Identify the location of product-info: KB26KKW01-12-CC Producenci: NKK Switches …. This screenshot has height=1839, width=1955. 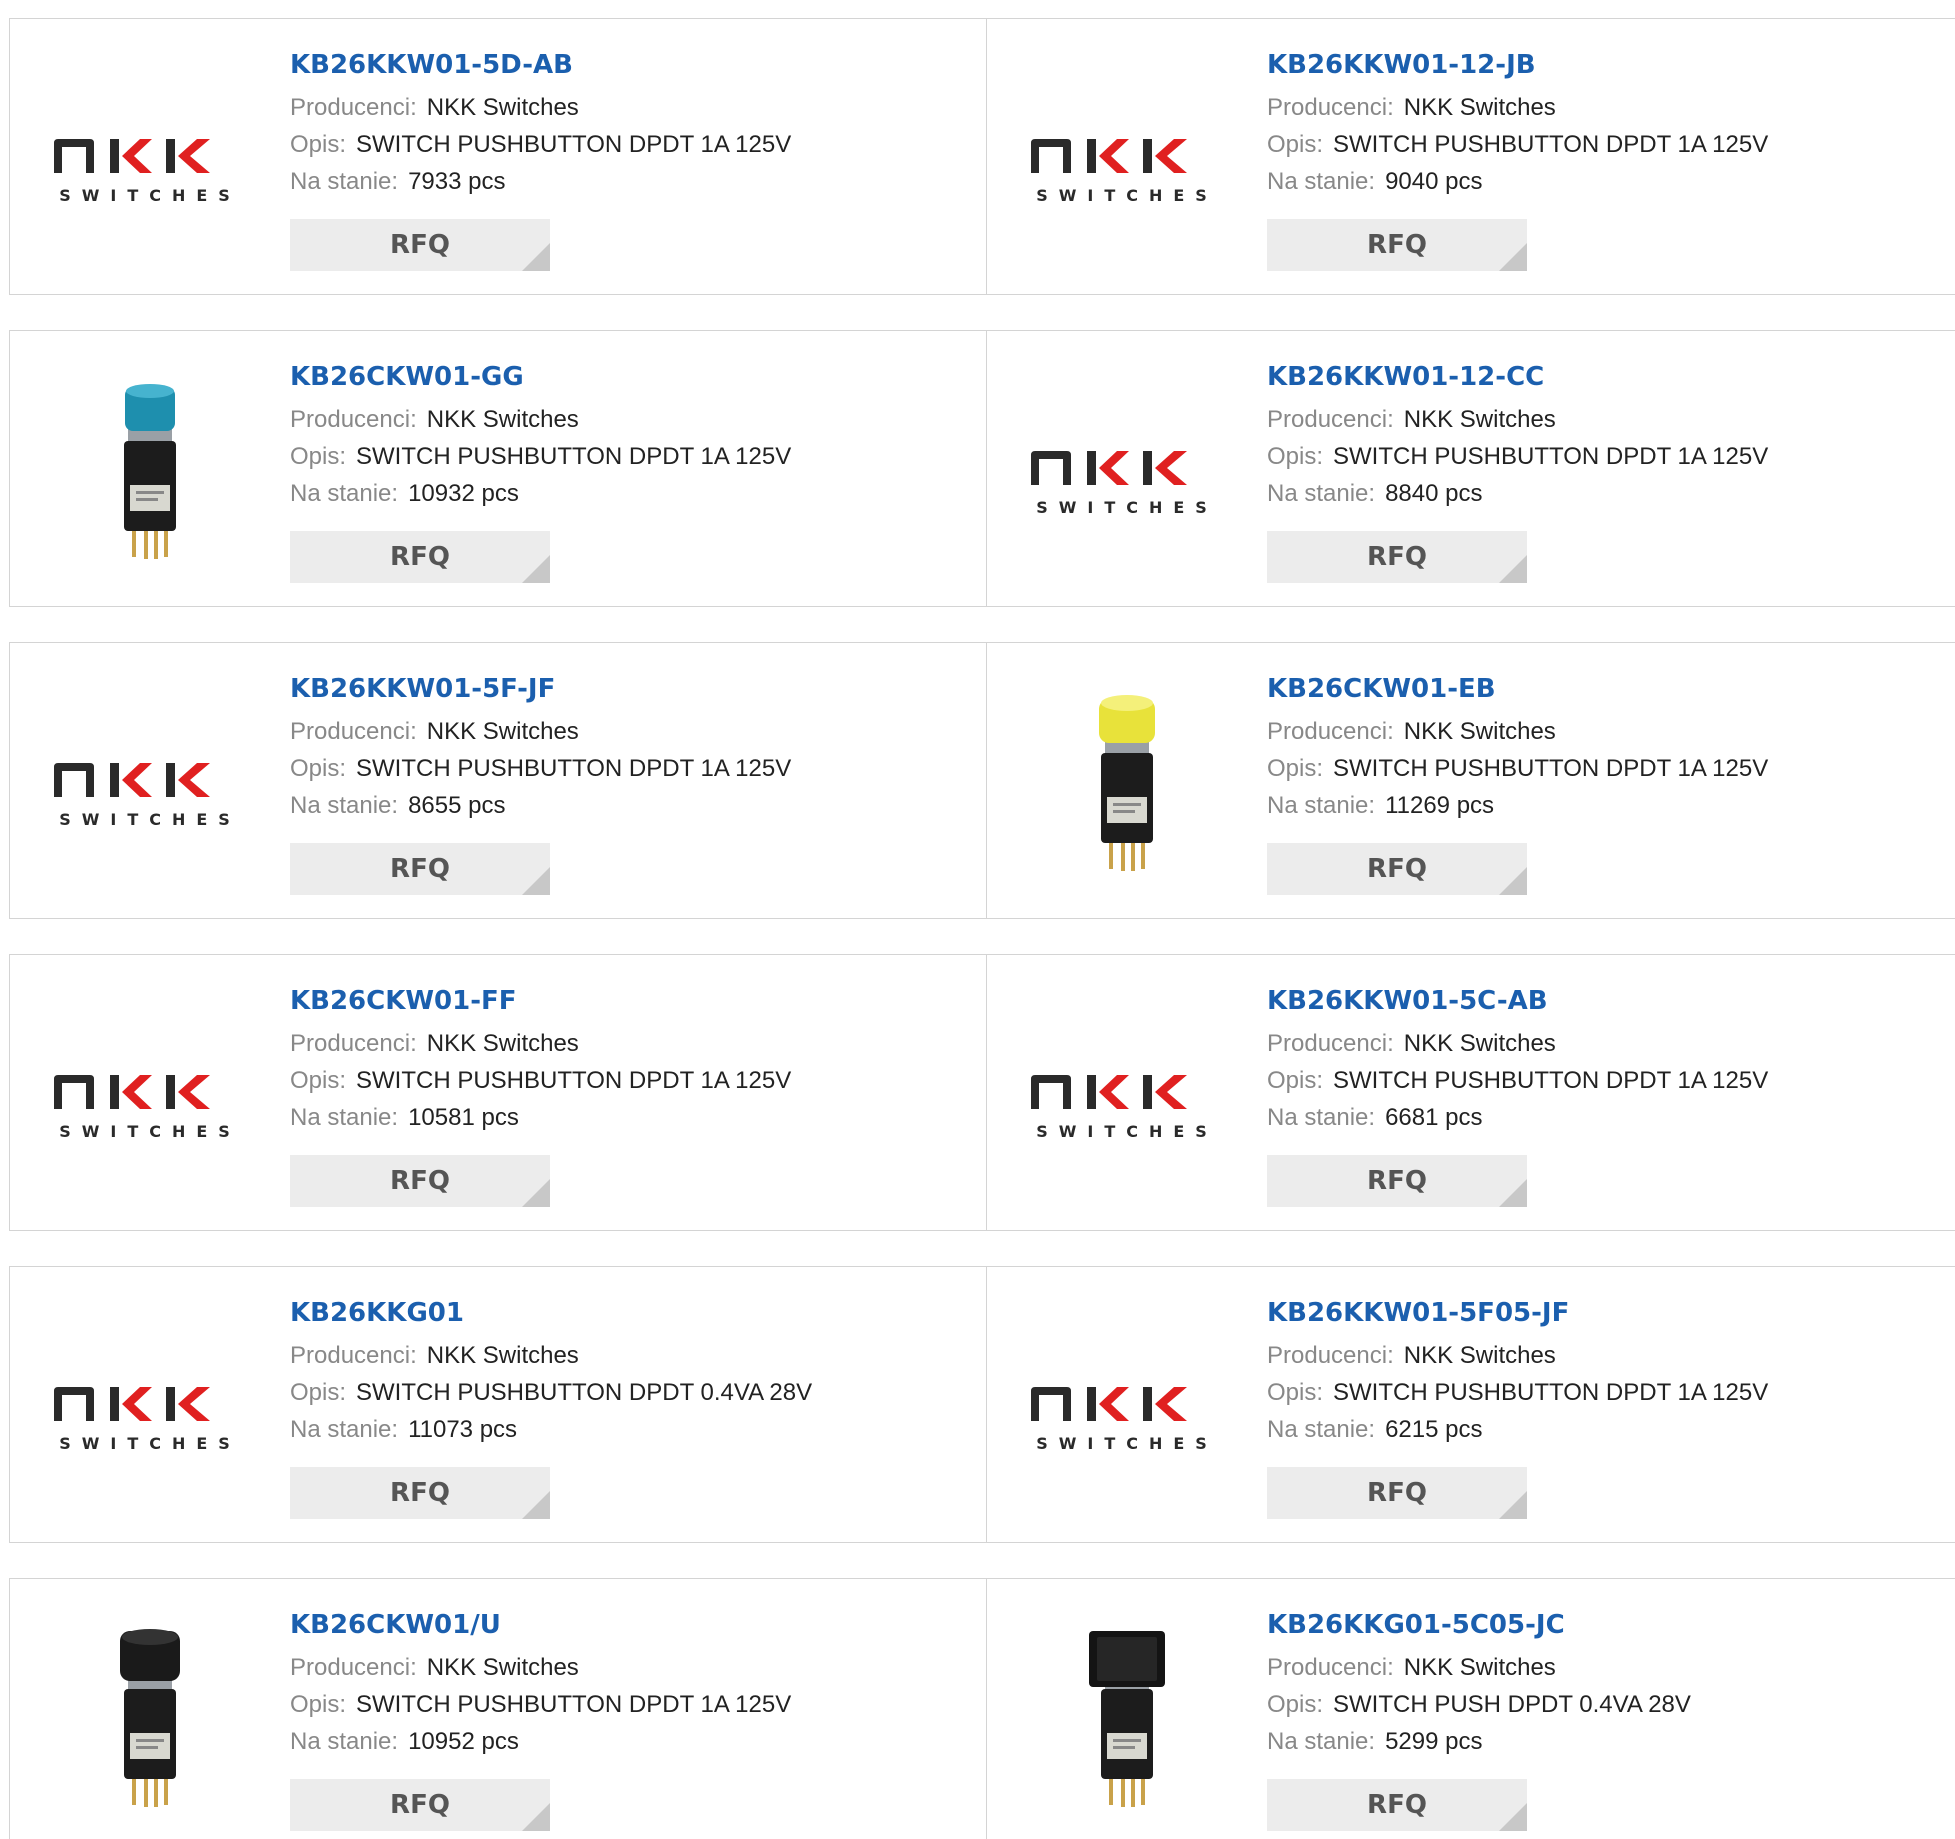
(1603, 435).